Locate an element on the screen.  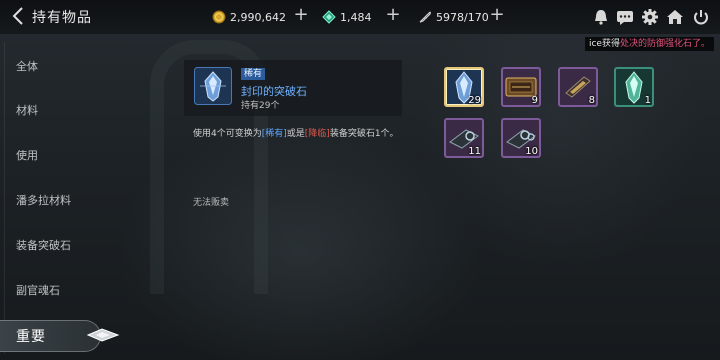
gold-coin-icon is located at coordinates (219, 17).